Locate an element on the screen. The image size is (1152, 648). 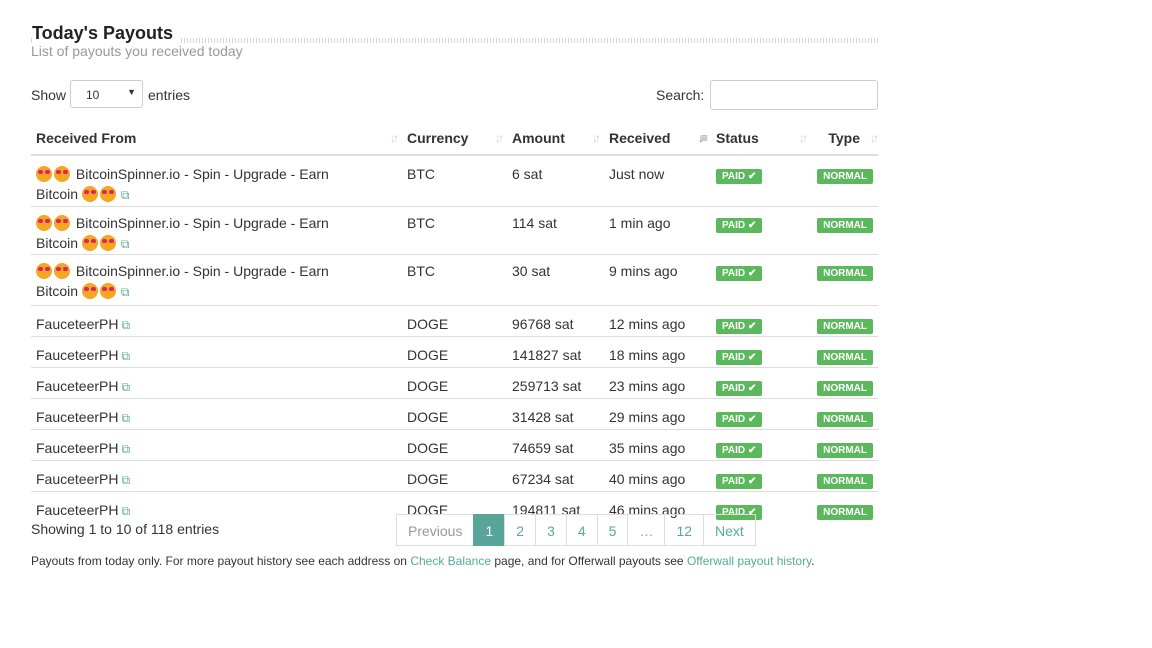
note-text-post: . is located at coordinates (813, 561).